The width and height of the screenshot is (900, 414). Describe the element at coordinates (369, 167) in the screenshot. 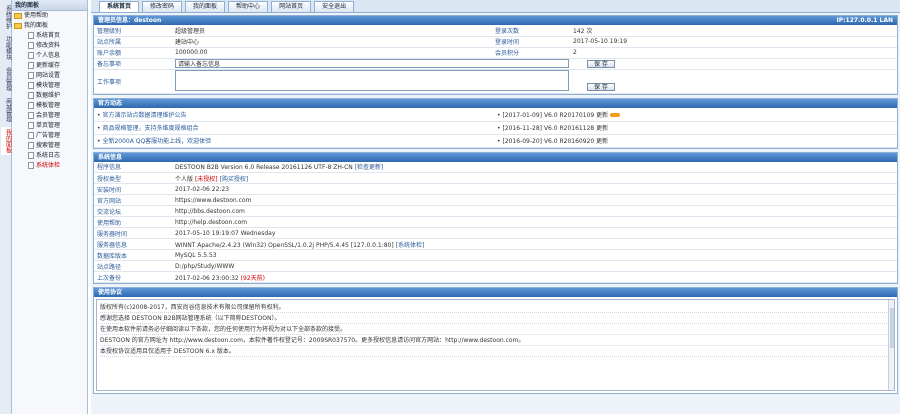

I see `sysinfo-link: [检查更新]` at that location.